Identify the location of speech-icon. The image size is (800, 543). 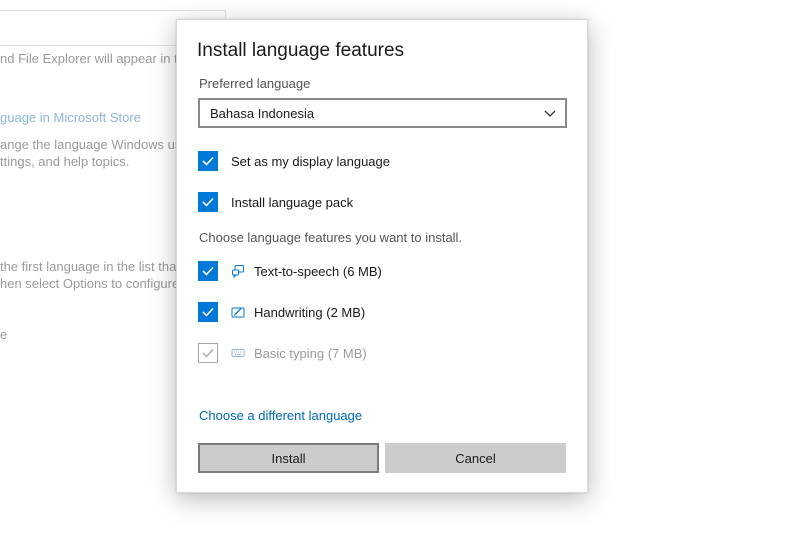
(238, 271).